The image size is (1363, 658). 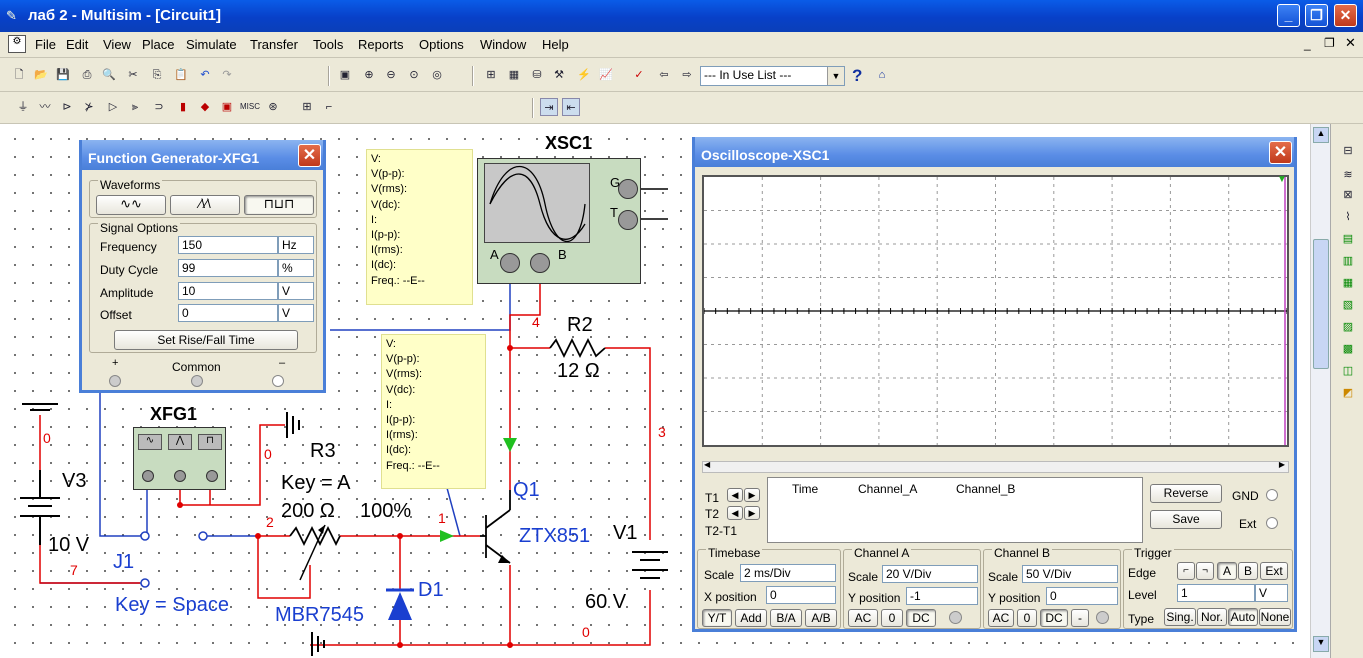 I want to click on rf-icon: ⊛, so click(x=273, y=107).